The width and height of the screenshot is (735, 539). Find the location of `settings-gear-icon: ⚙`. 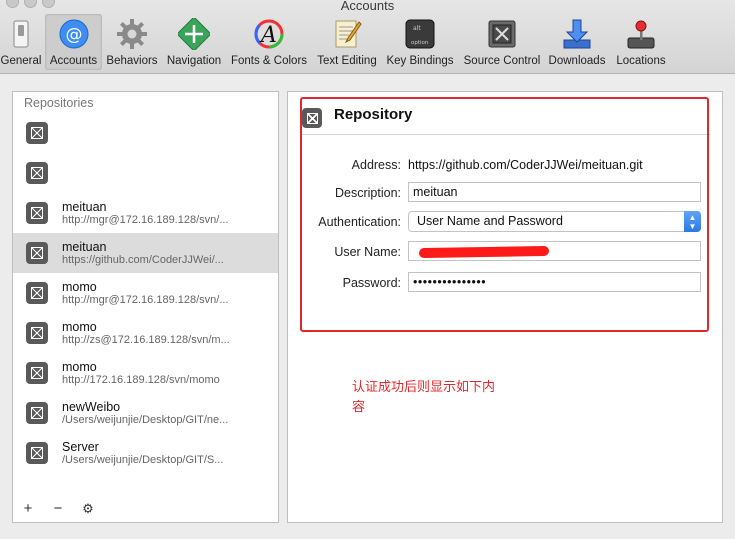

settings-gear-icon: ⚙ is located at coordinates (88, 509).